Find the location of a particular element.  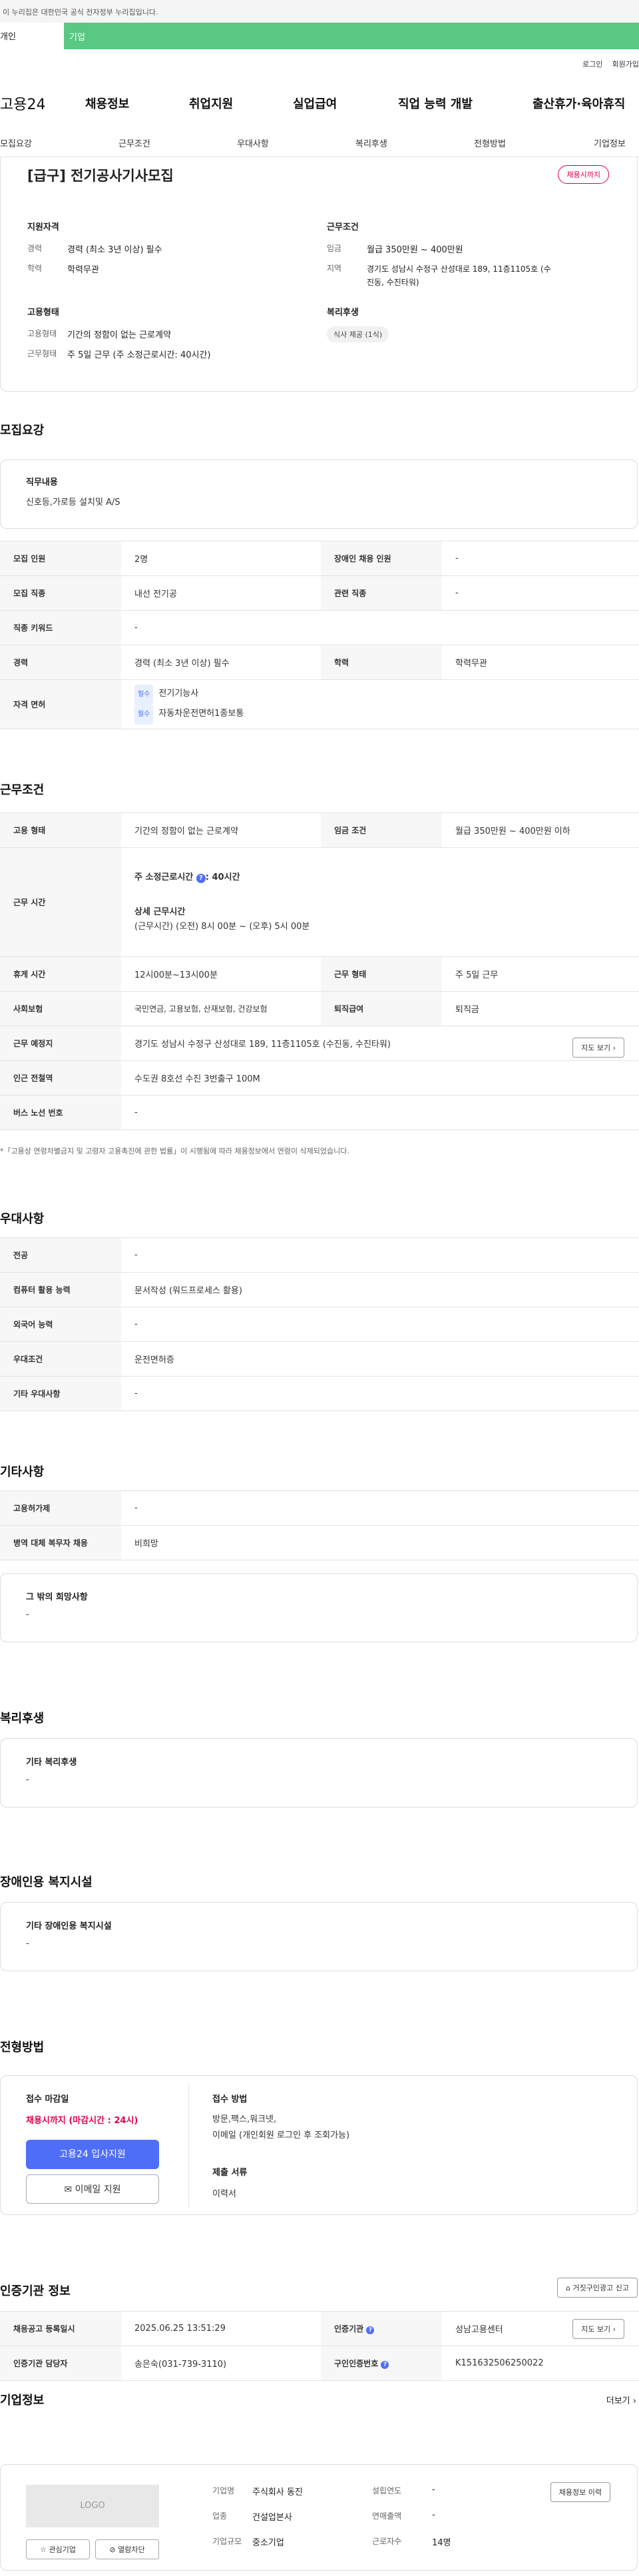

cell-label: 컴퓨터 활용 능력 is located at coordinates (60, 1289).